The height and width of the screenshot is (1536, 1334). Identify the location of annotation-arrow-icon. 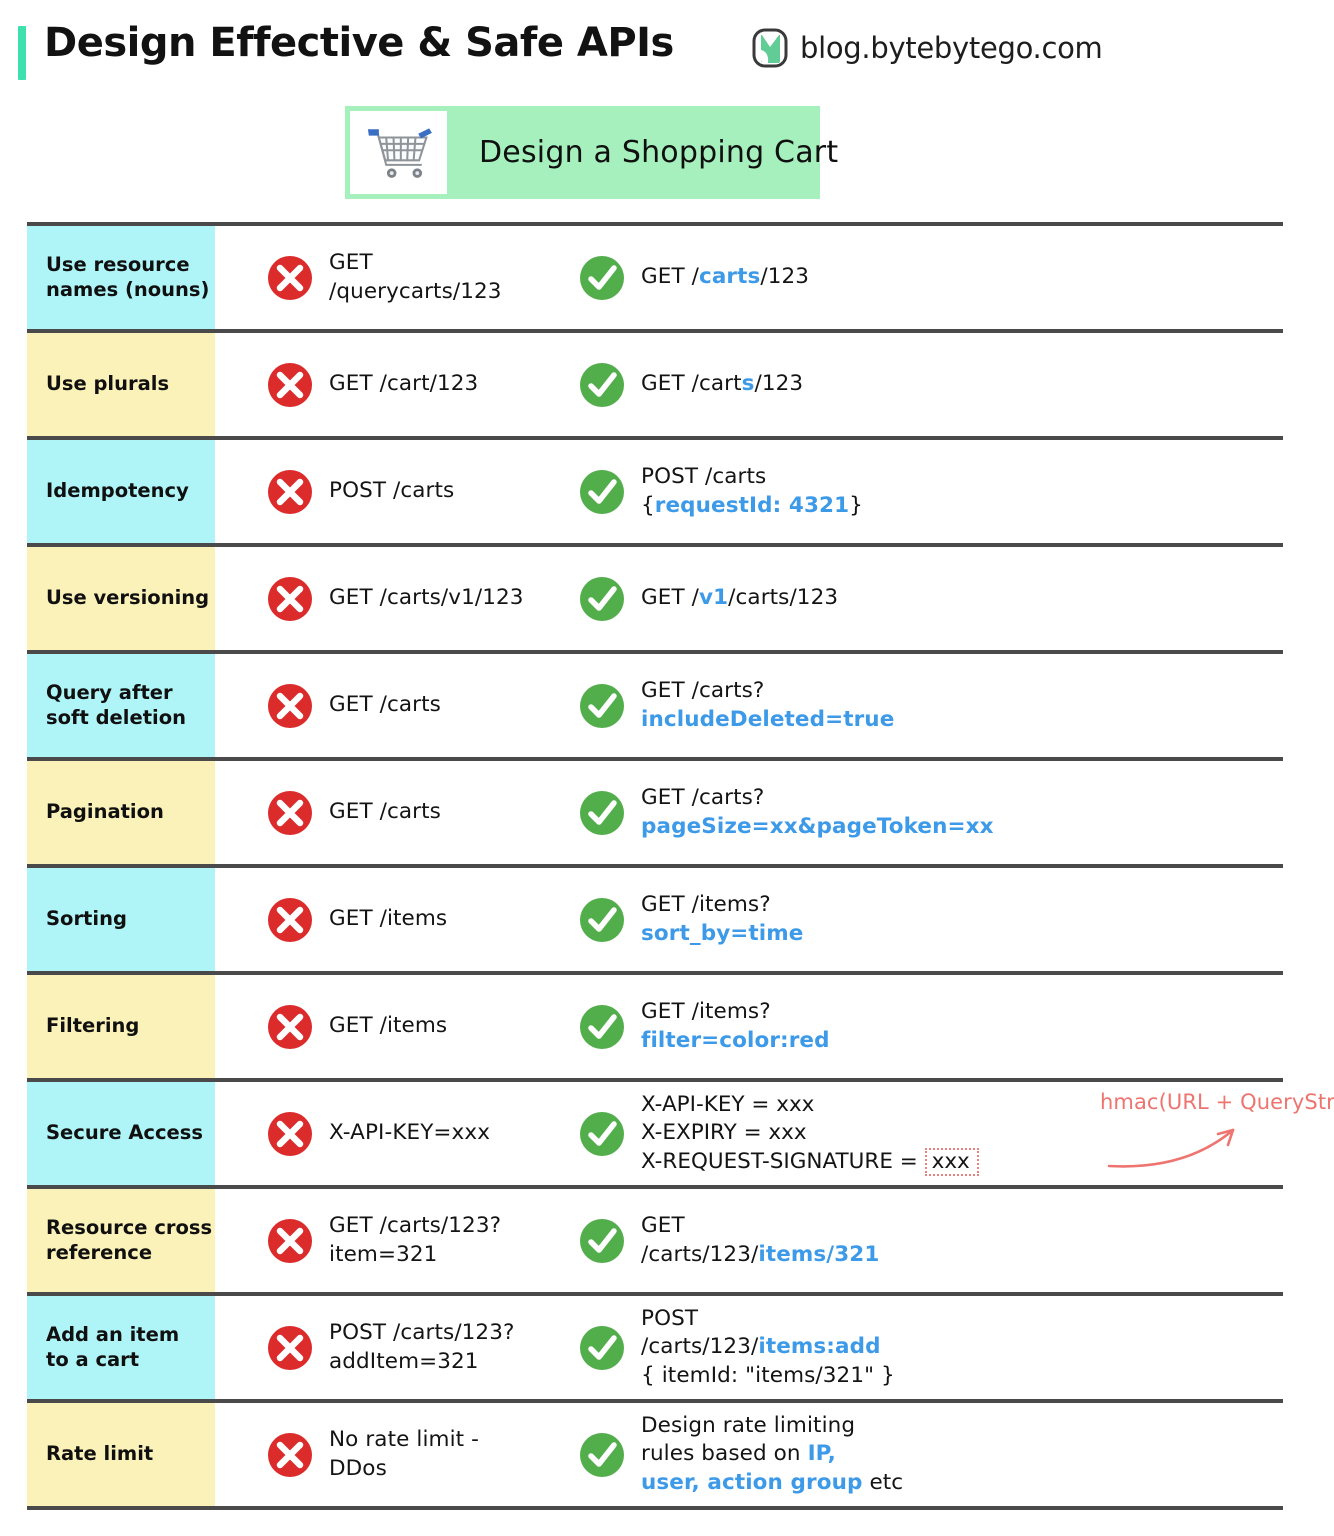
(1171, 1148).